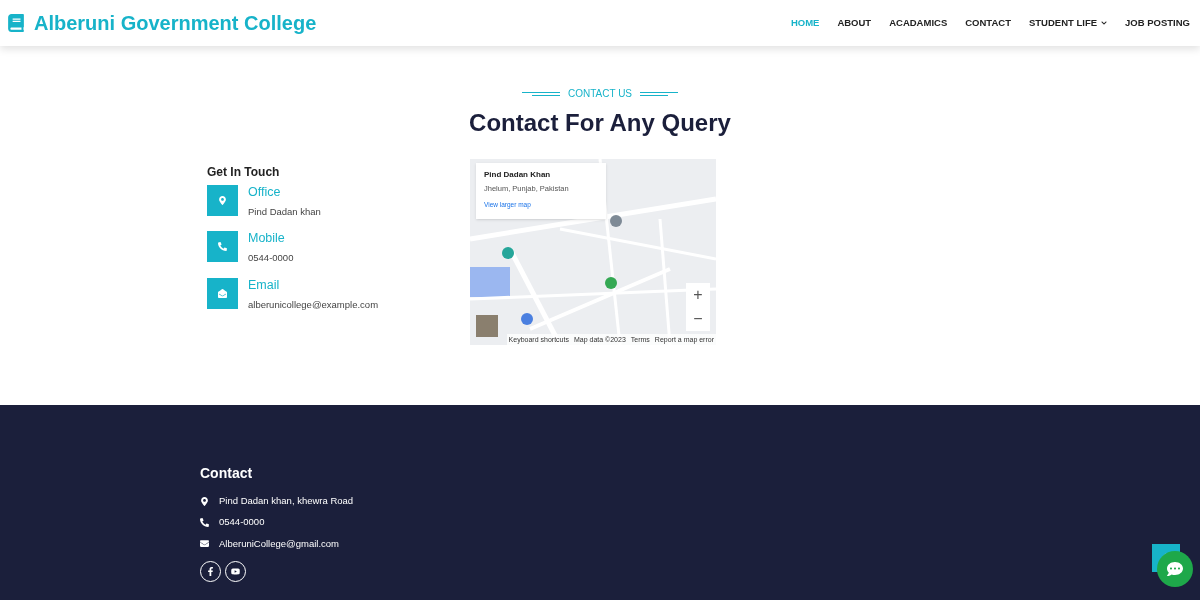 This screenshot has height=600, width=1200. Describe the element at coordinates (600, 94) in the screenshot. I see `section-eyebrow: CONTACT US` at that location.